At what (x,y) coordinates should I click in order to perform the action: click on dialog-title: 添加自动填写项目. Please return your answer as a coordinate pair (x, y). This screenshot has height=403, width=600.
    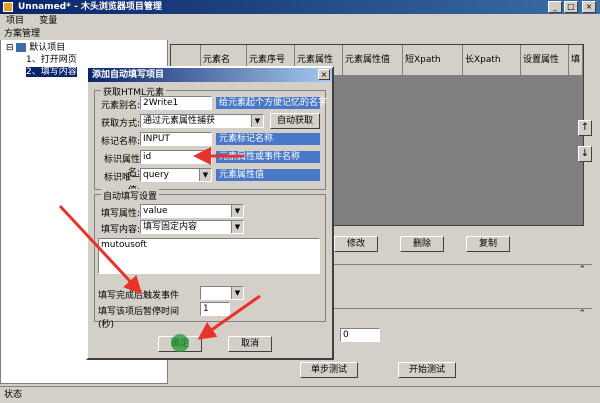
    Looking at the image, I should click on (210, 75).